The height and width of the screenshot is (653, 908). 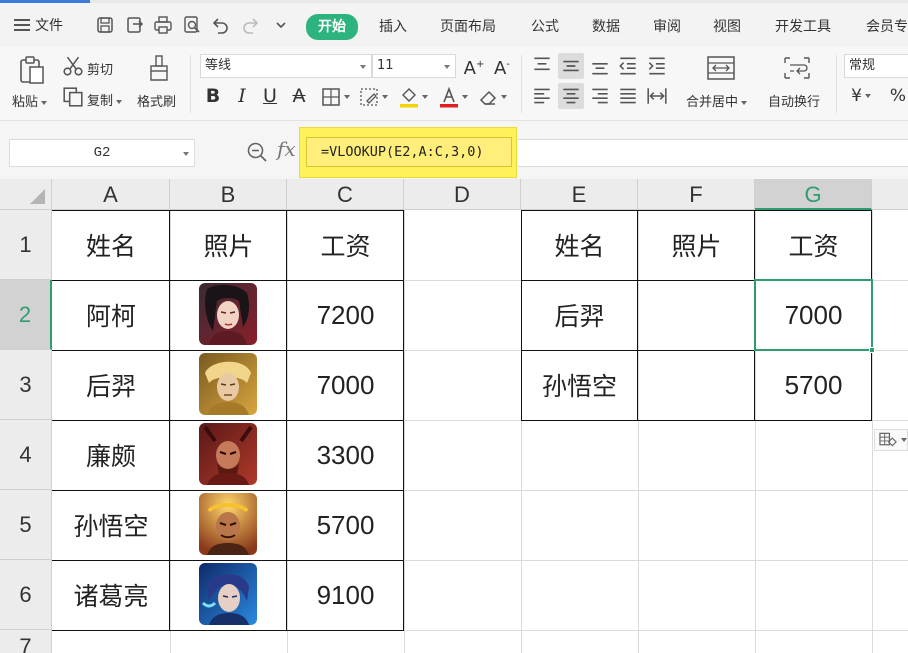 I want to click on distribute-button, so click(x=657, y=96).